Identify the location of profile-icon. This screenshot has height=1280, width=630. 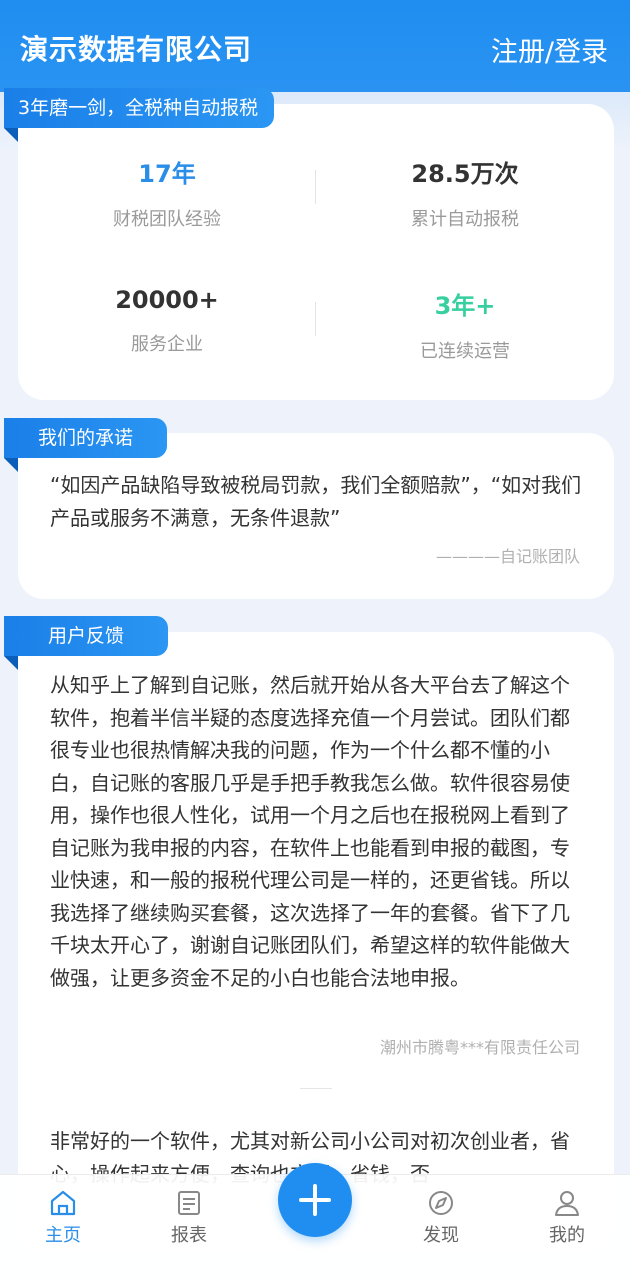
(567, 1203).